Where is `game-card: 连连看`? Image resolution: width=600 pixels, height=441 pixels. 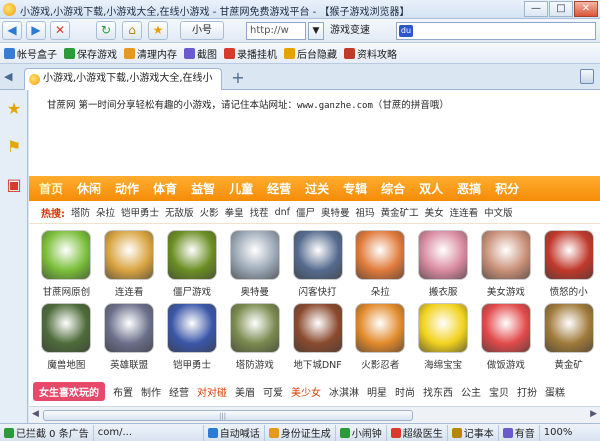 game-card: 连连看 is located at coordinates (129, 266).